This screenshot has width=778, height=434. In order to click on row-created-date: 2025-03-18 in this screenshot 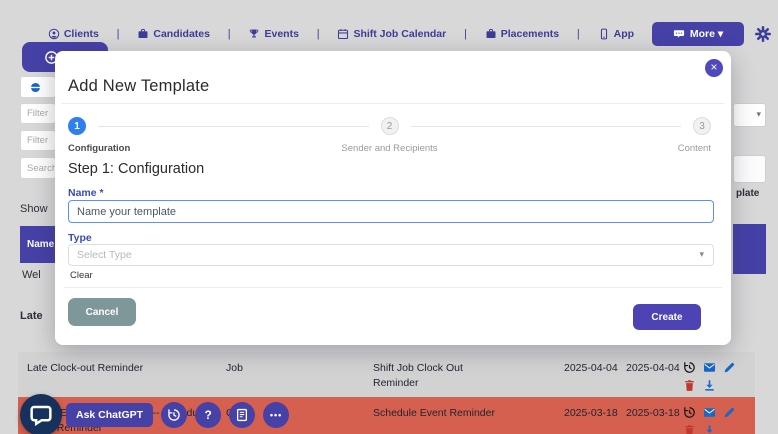, I will do `click(591, 413)`.